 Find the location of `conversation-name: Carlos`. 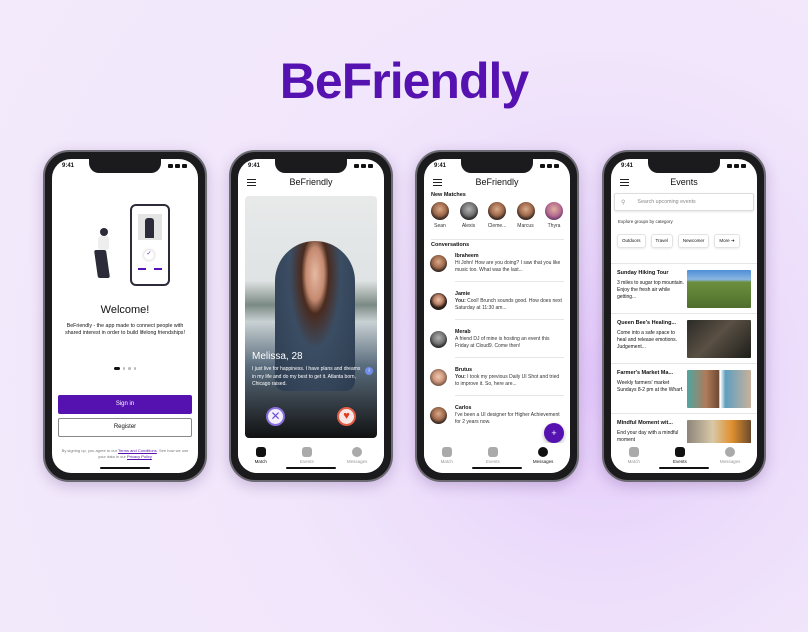

conversation-name: Carlos is located at coordinates (463, 408).